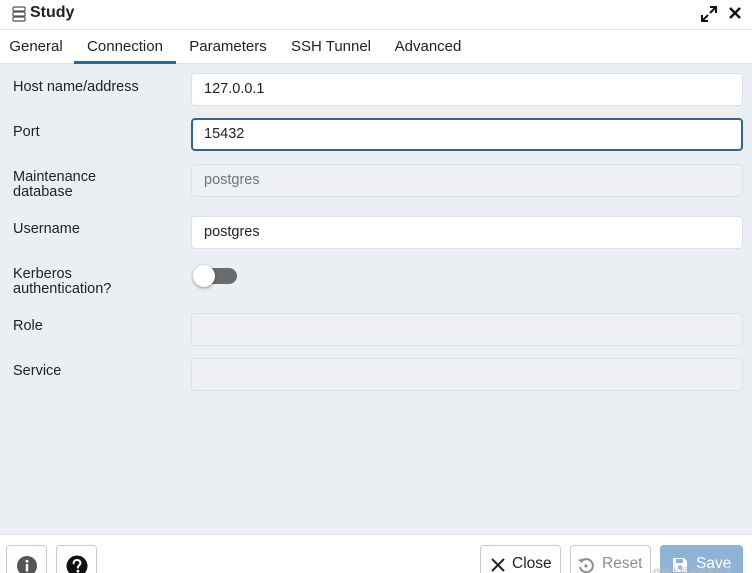 The height and width of the screenshot is (573, 752). Describe the element at coordinates (622, 563) in the screenshot. I see `reset-button-label: Reset` at that location.